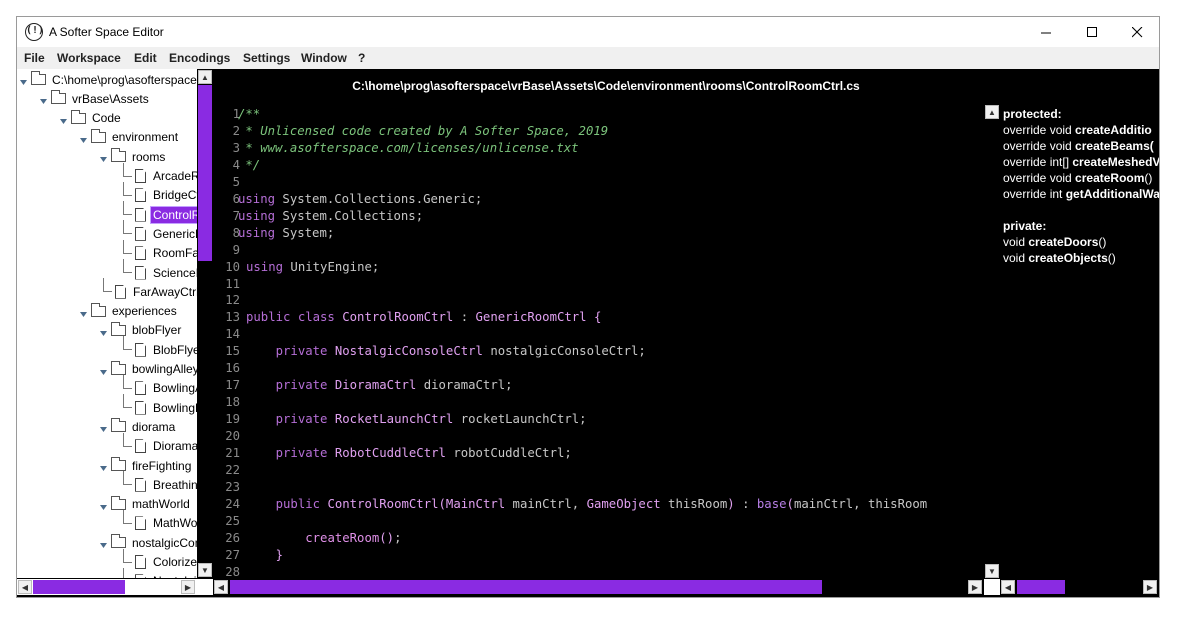  What do you see at coordinates (1081, 194) in the screenshot?
I see `outline-method-entry: override int getAdditionalWa` at bounding box center [1081, 194].